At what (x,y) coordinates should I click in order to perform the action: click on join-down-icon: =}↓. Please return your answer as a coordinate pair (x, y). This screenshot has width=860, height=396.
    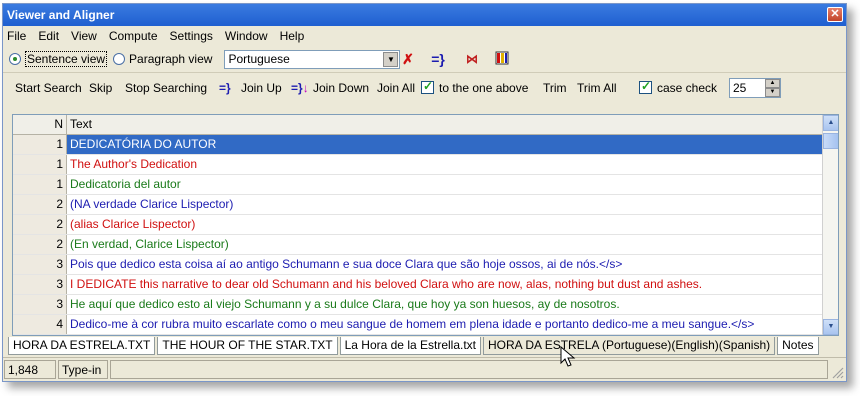
    Looking at the image, I should click on (300, 88).